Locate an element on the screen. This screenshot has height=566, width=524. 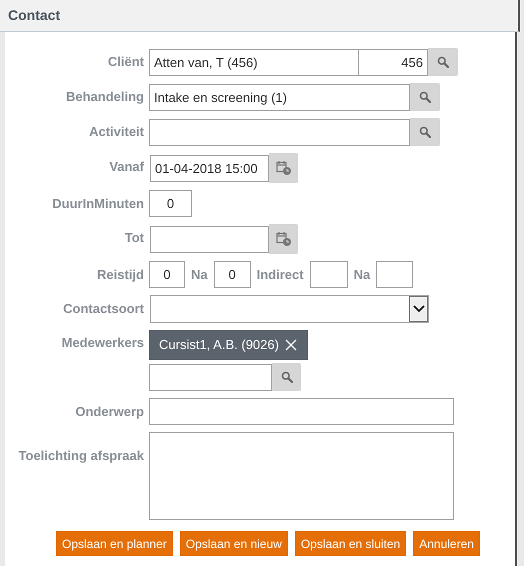
field-label: Onderwerp is located at coordinates (109, 411).